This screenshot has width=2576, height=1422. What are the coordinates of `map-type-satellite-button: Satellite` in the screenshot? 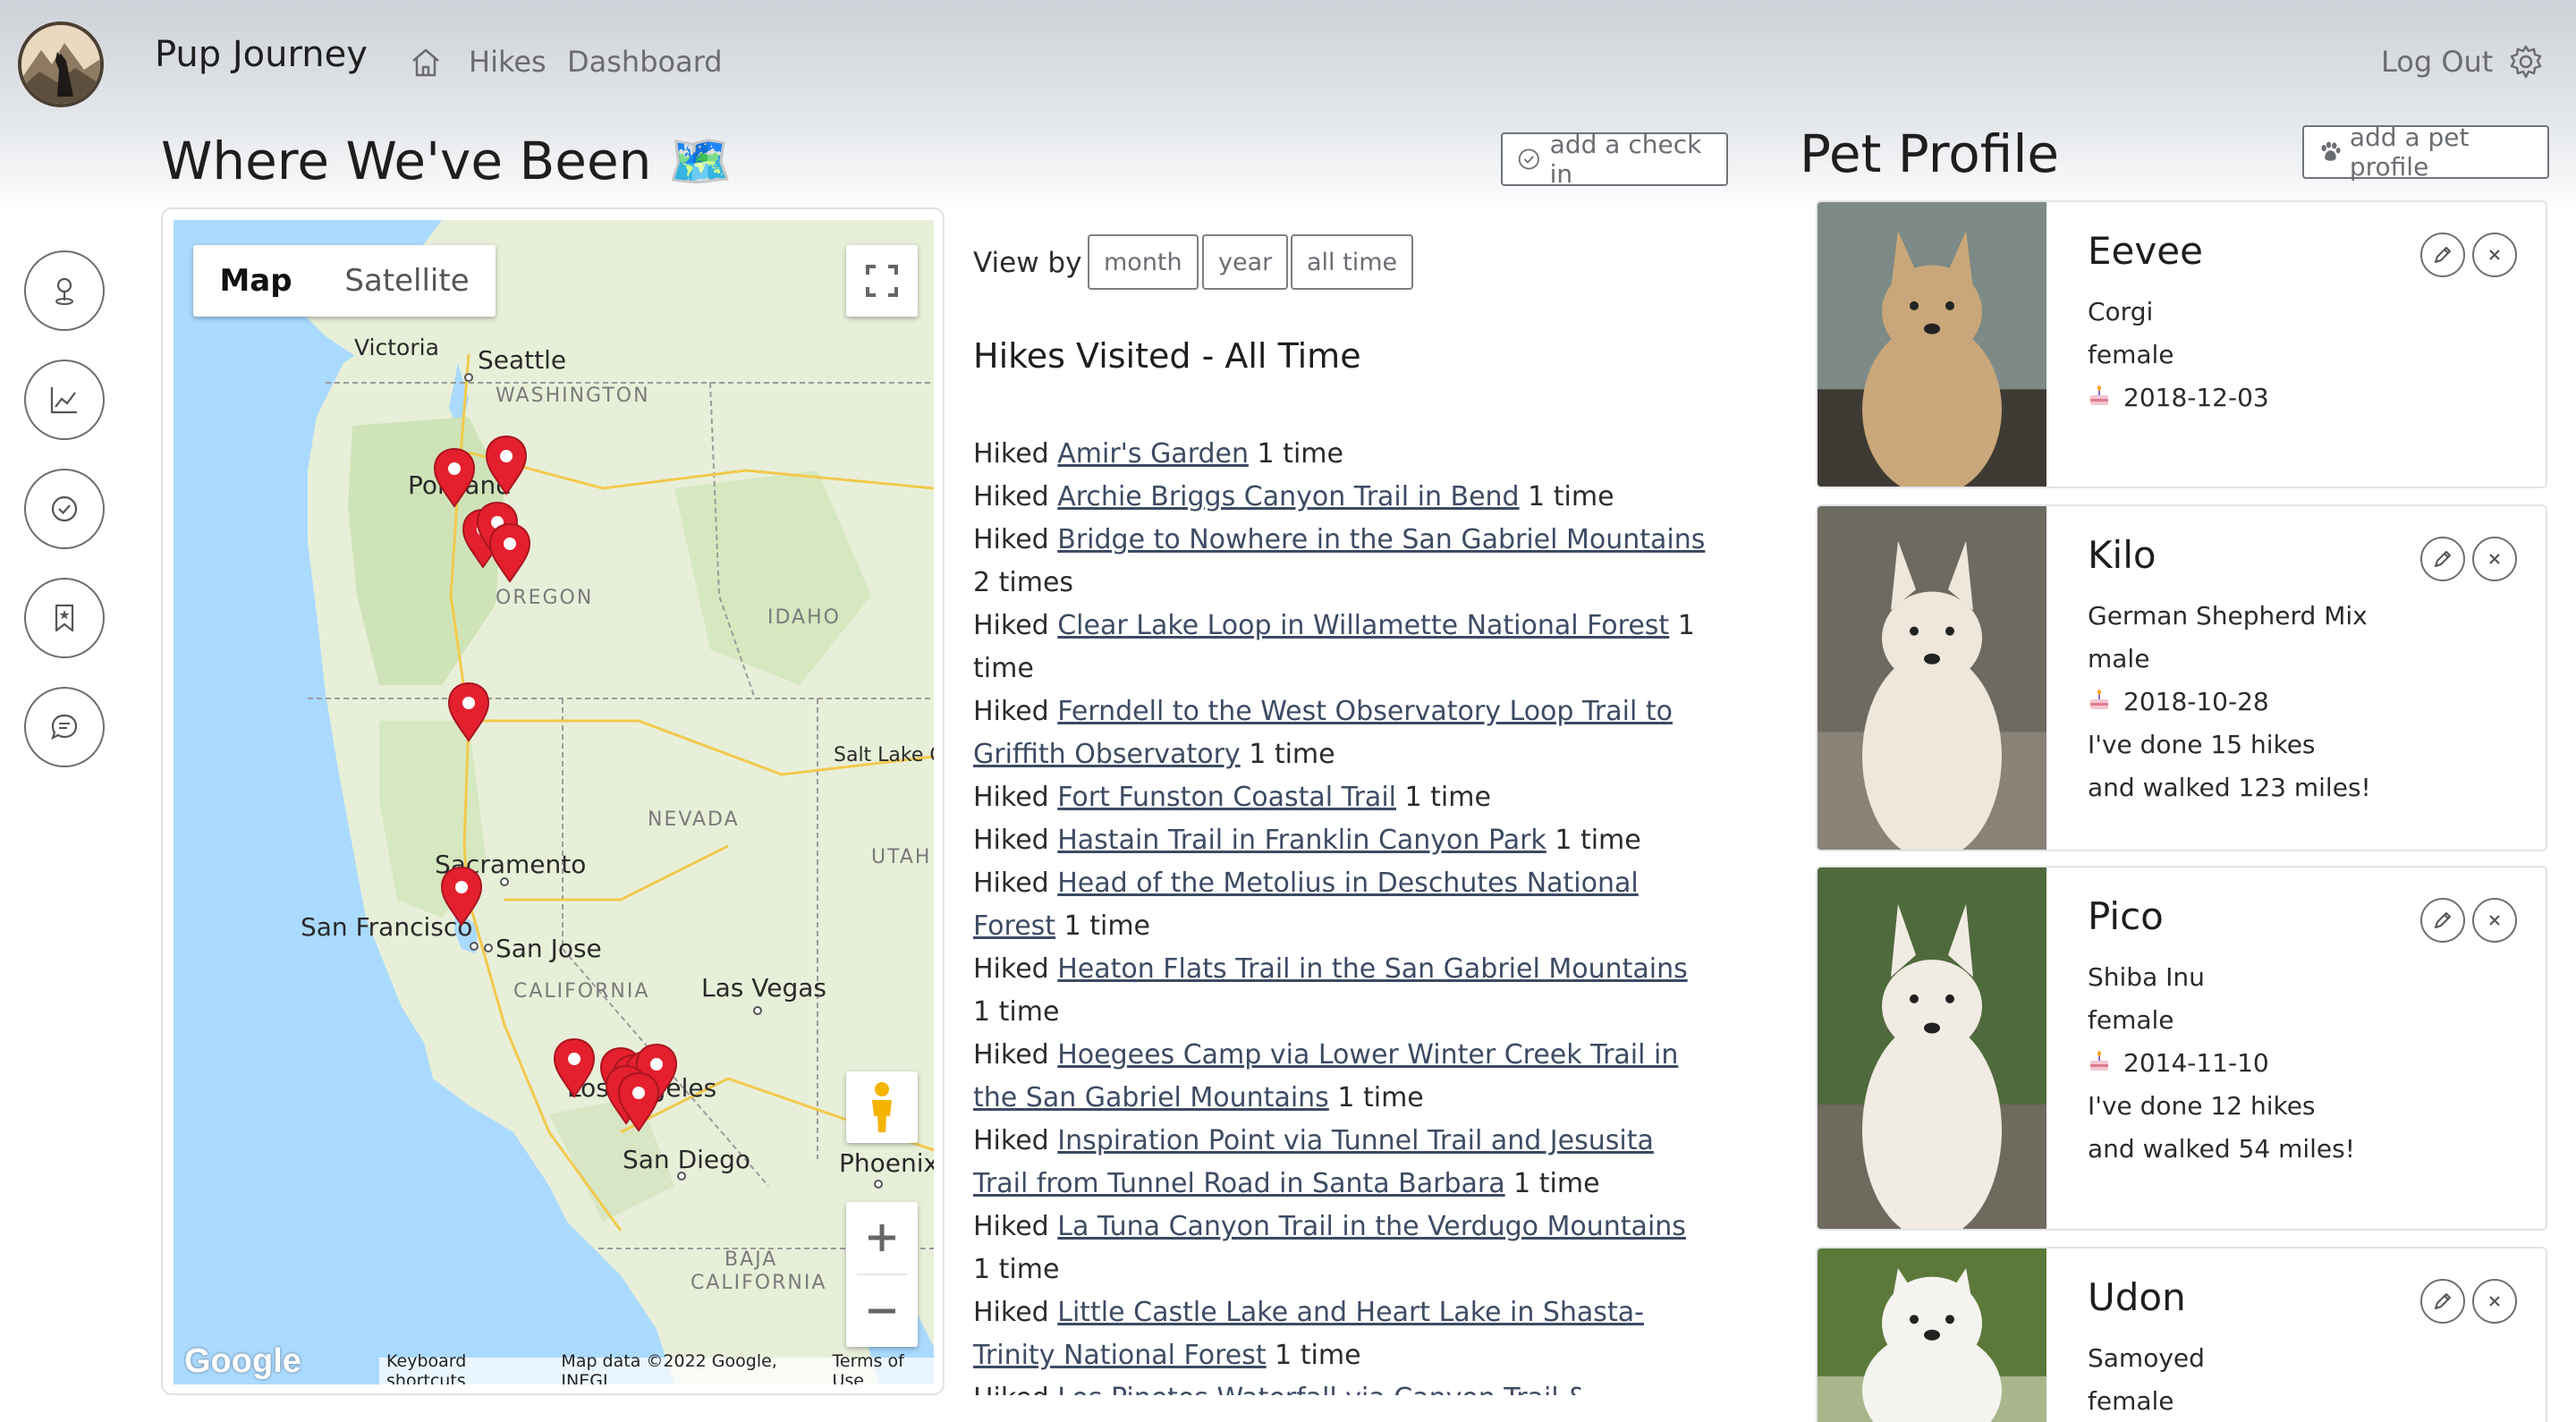 It's located at (407, 281).